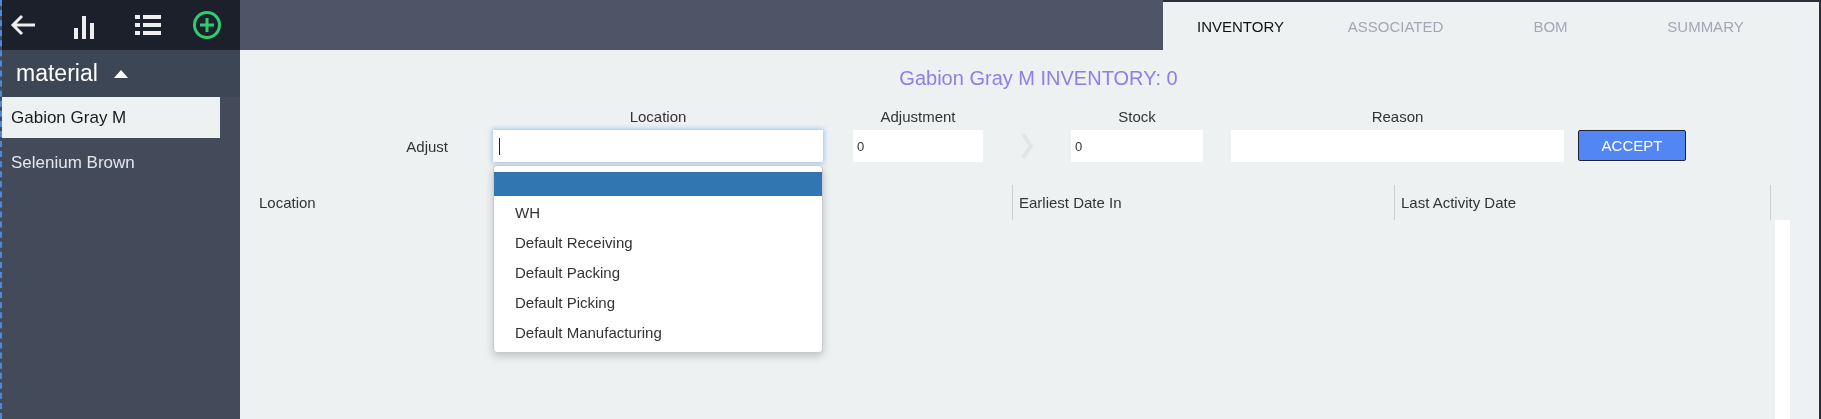 The height and width of the screenshot is (419, 1821). What do you see at coordinates (111, 162) in the screenshot?
I see `sidebar-item: Selenium Brown` at bounding box center [111, 162].